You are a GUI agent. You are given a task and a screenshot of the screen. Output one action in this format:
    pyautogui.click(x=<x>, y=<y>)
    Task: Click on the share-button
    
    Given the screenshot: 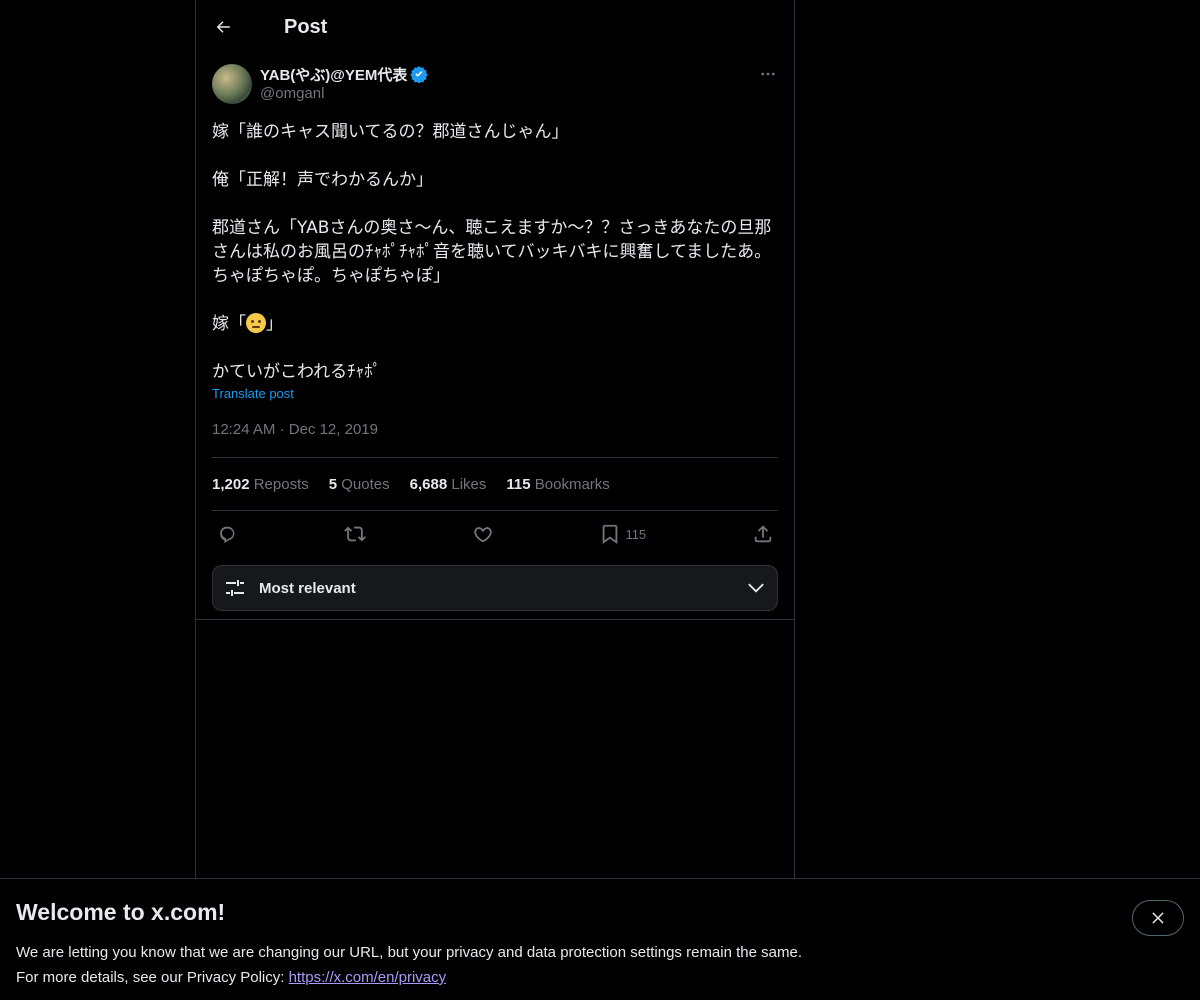 What is the action you would take?
    pyautogui.click(x=763, y=534)
    